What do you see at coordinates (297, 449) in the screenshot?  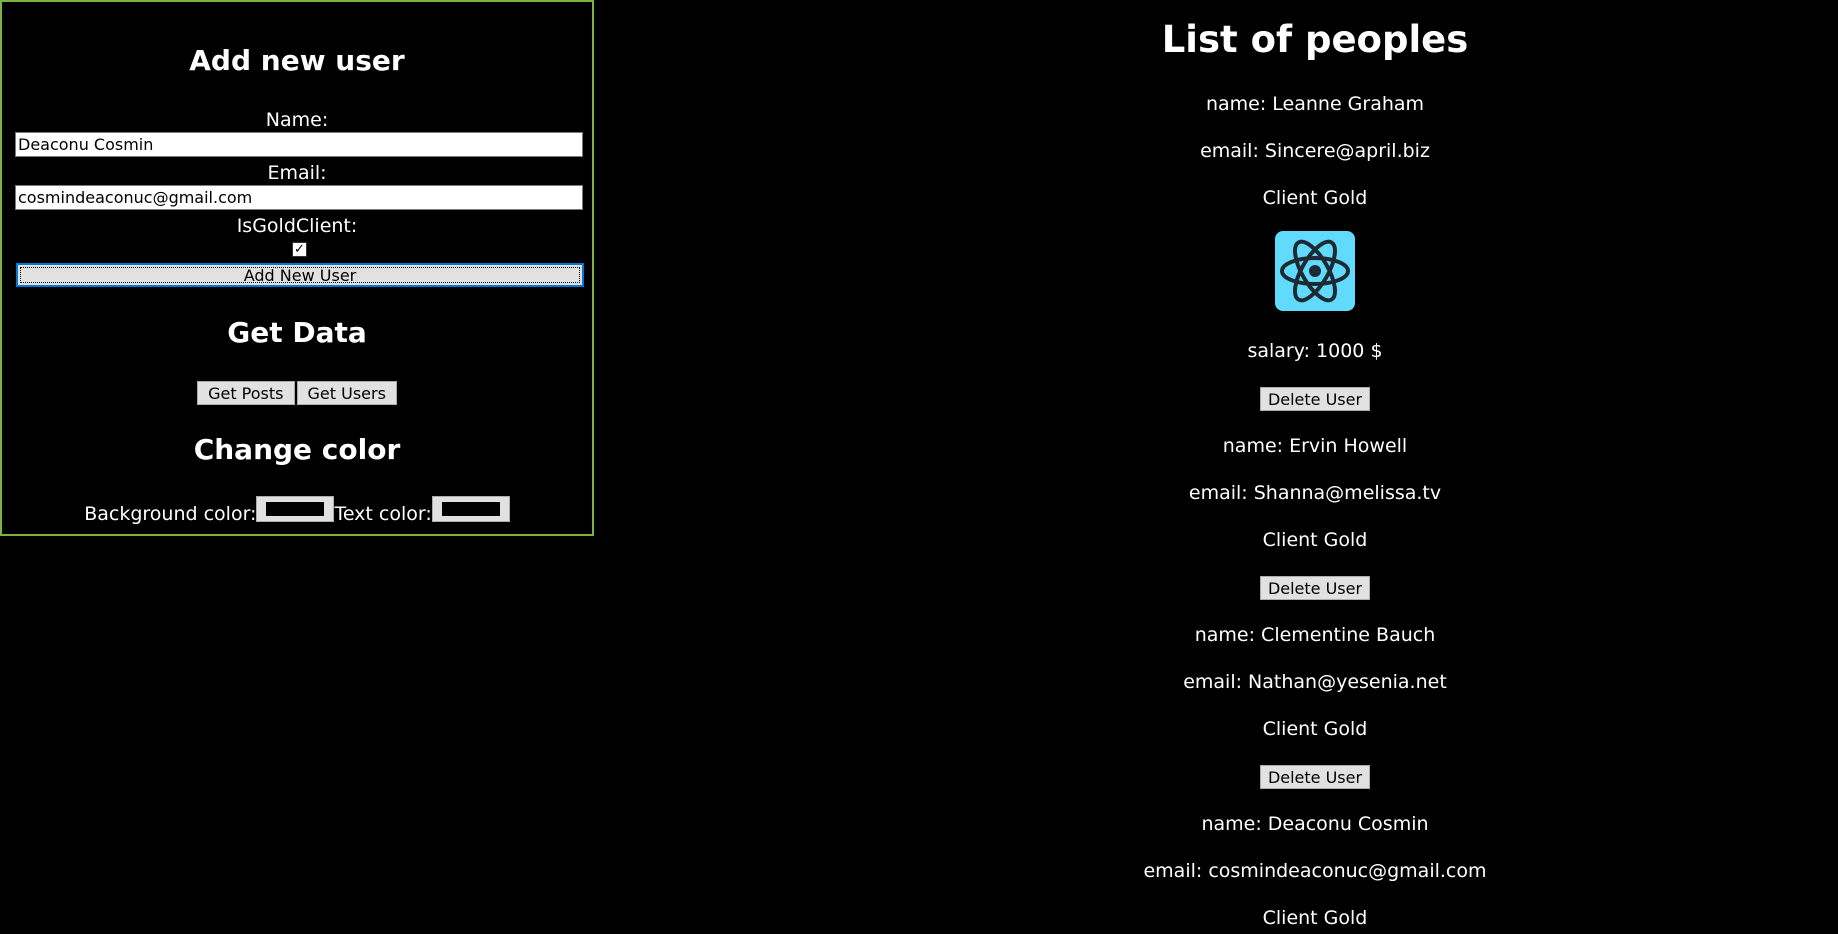 I see `change-color-heading: Change color` at bounding box center [297, 449].